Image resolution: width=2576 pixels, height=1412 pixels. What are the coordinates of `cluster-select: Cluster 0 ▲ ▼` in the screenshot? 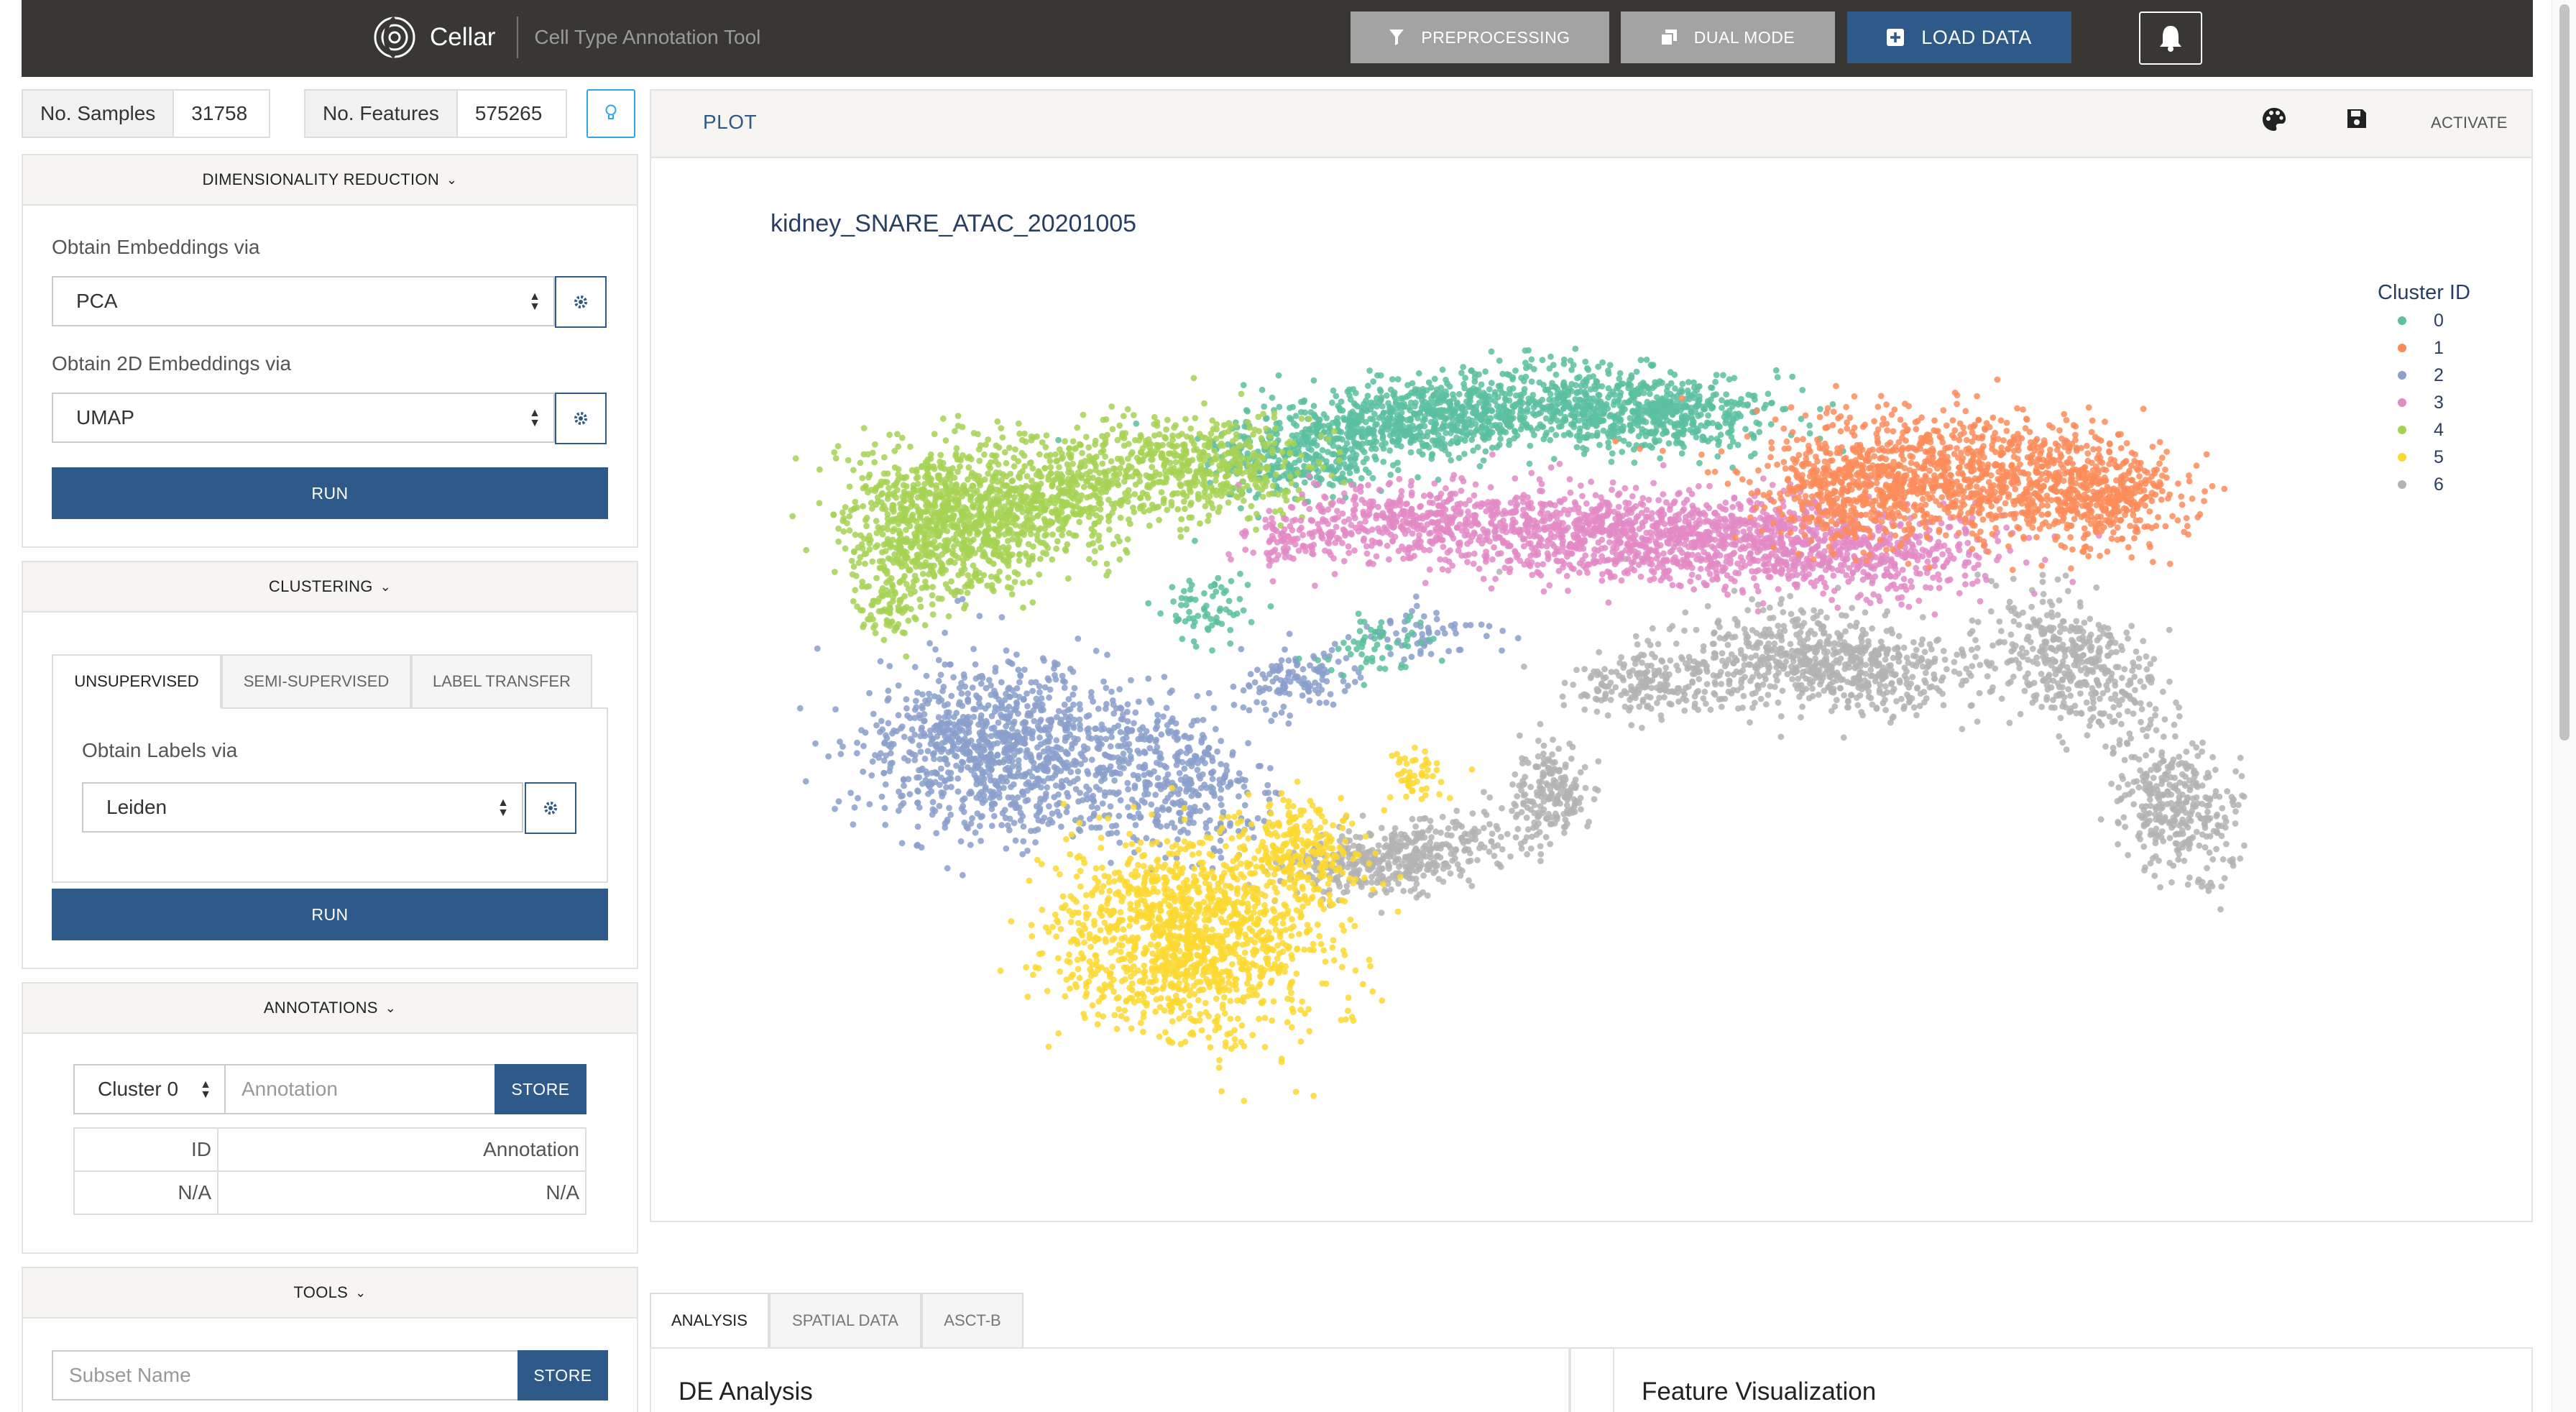 It's located at (149, 1089).